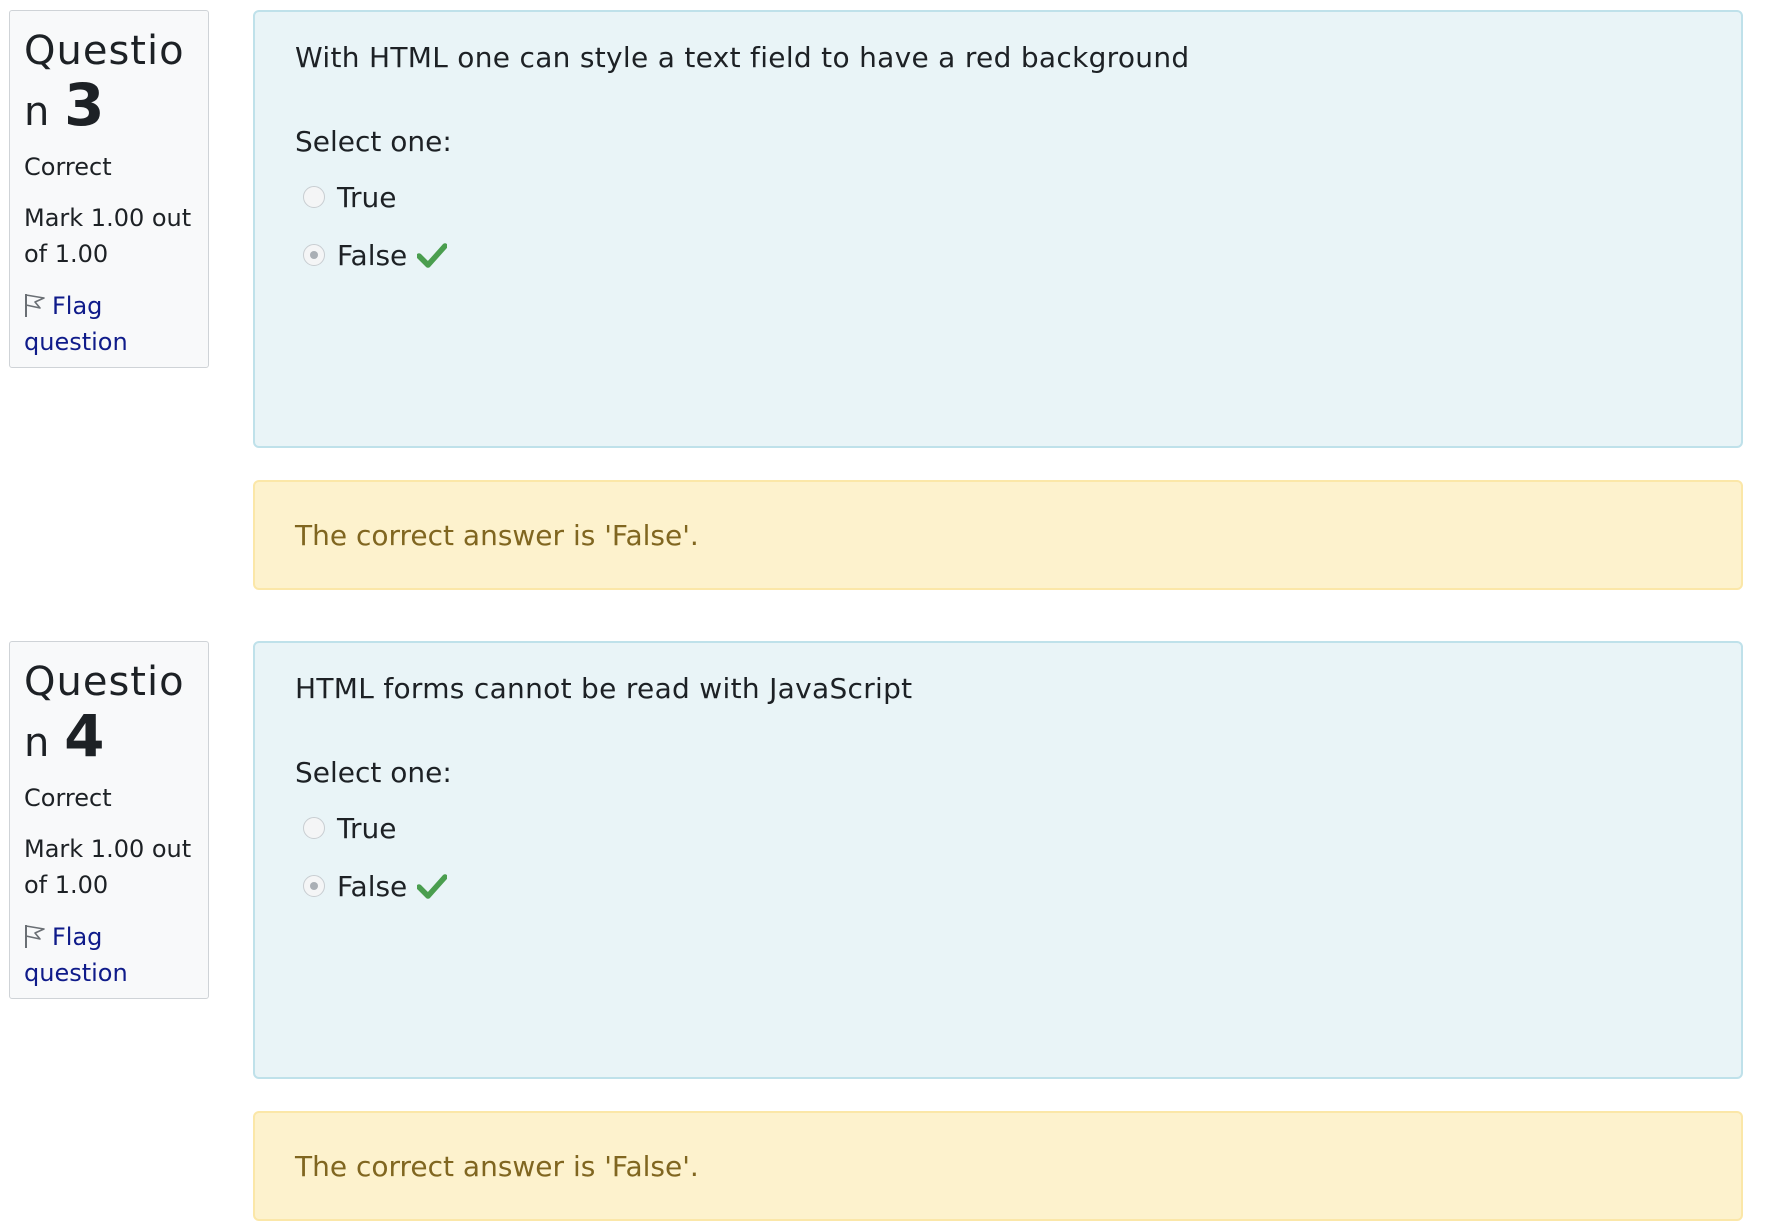 Image resolution: width=1786 pixels, height=1226 pixels. What do you see at coordinates (104, 83) in the screenshot?
I see `question-number: Questio n 3` at bounding box center [104, 83].